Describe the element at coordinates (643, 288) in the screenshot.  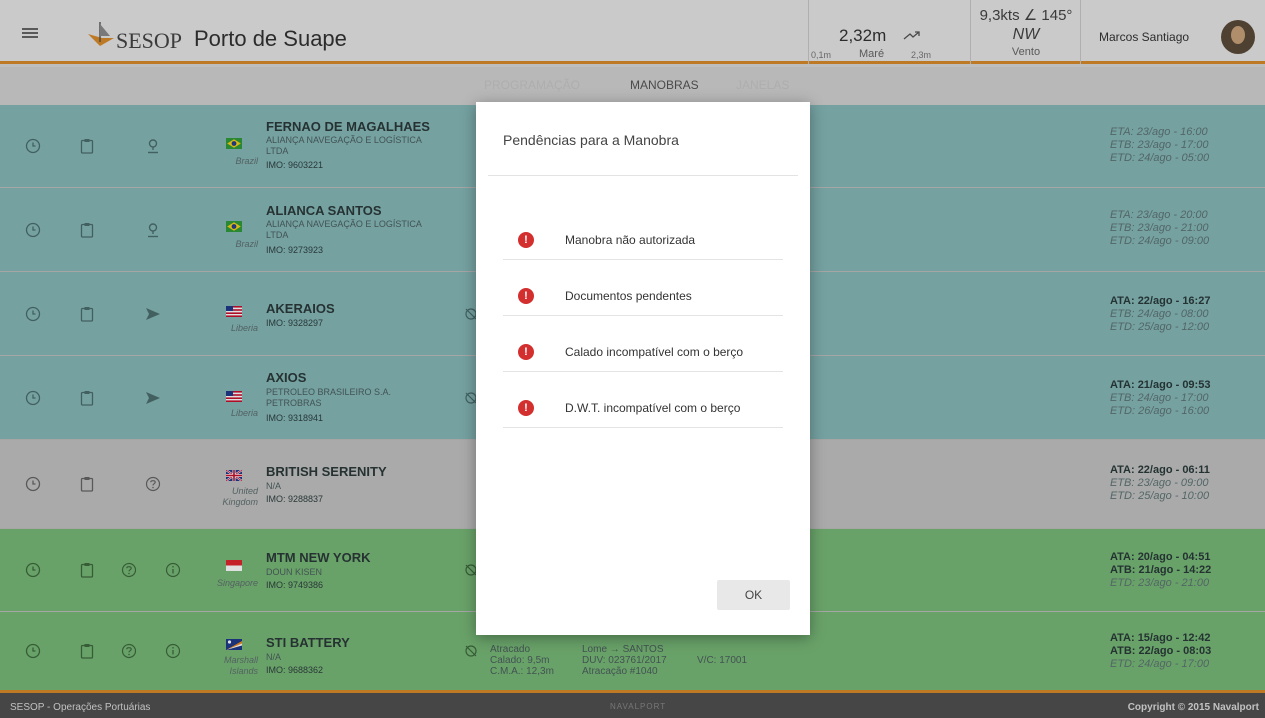
I see `pending-item: ! Documentos pendentes` at that location.